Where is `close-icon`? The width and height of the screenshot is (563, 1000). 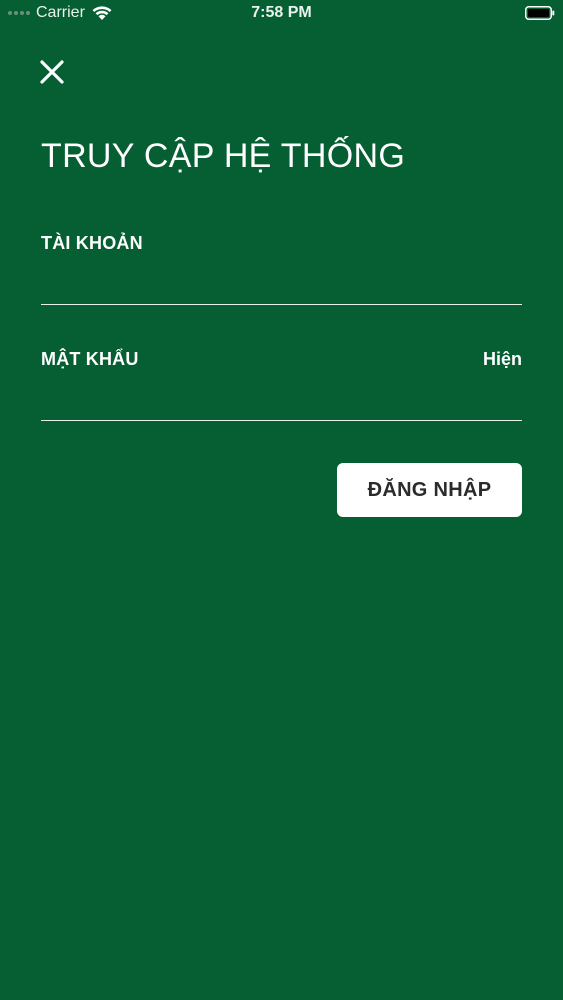 close-icon is located at coordinates (52, 72).